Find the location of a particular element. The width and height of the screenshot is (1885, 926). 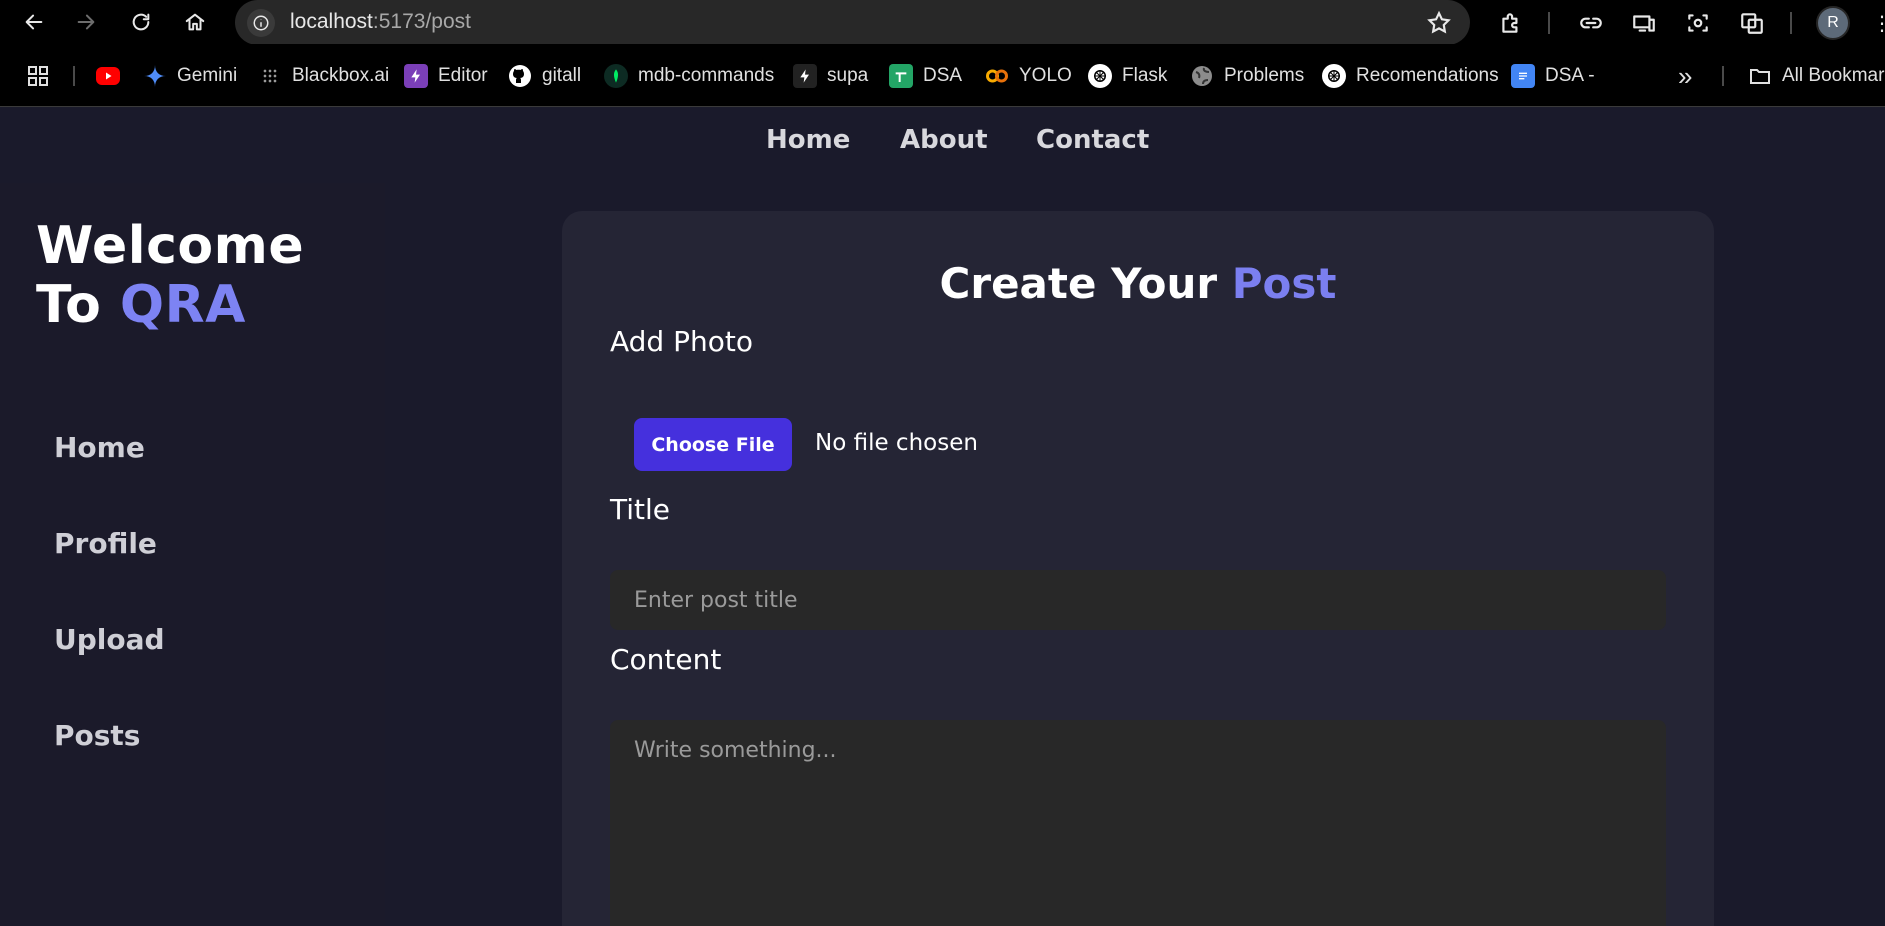

profile-avatar: R is located at coordinates (1833, 23).